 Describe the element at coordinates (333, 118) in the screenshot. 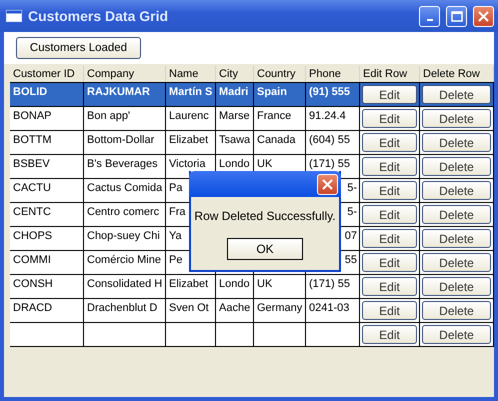

I see `table-cell: 91.24.4` at that location.